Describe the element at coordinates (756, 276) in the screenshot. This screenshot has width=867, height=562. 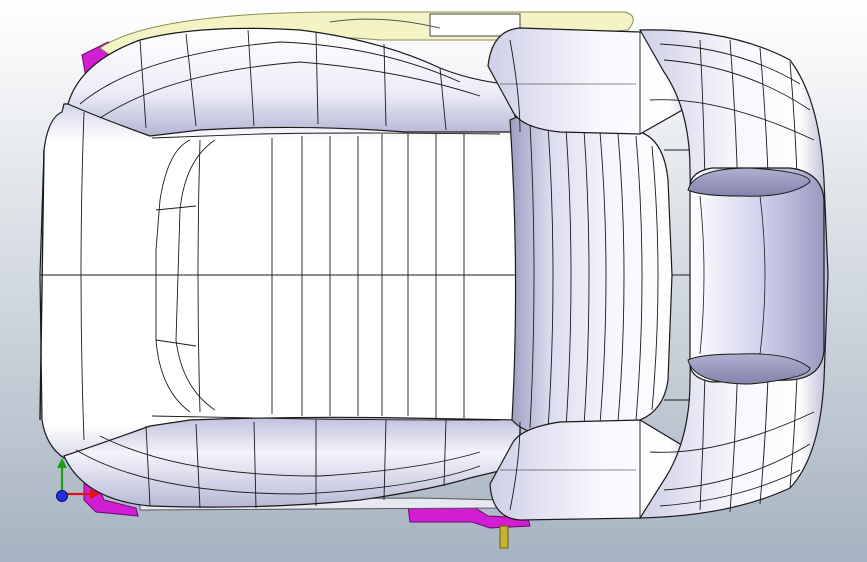
I see `headrest` at that location.